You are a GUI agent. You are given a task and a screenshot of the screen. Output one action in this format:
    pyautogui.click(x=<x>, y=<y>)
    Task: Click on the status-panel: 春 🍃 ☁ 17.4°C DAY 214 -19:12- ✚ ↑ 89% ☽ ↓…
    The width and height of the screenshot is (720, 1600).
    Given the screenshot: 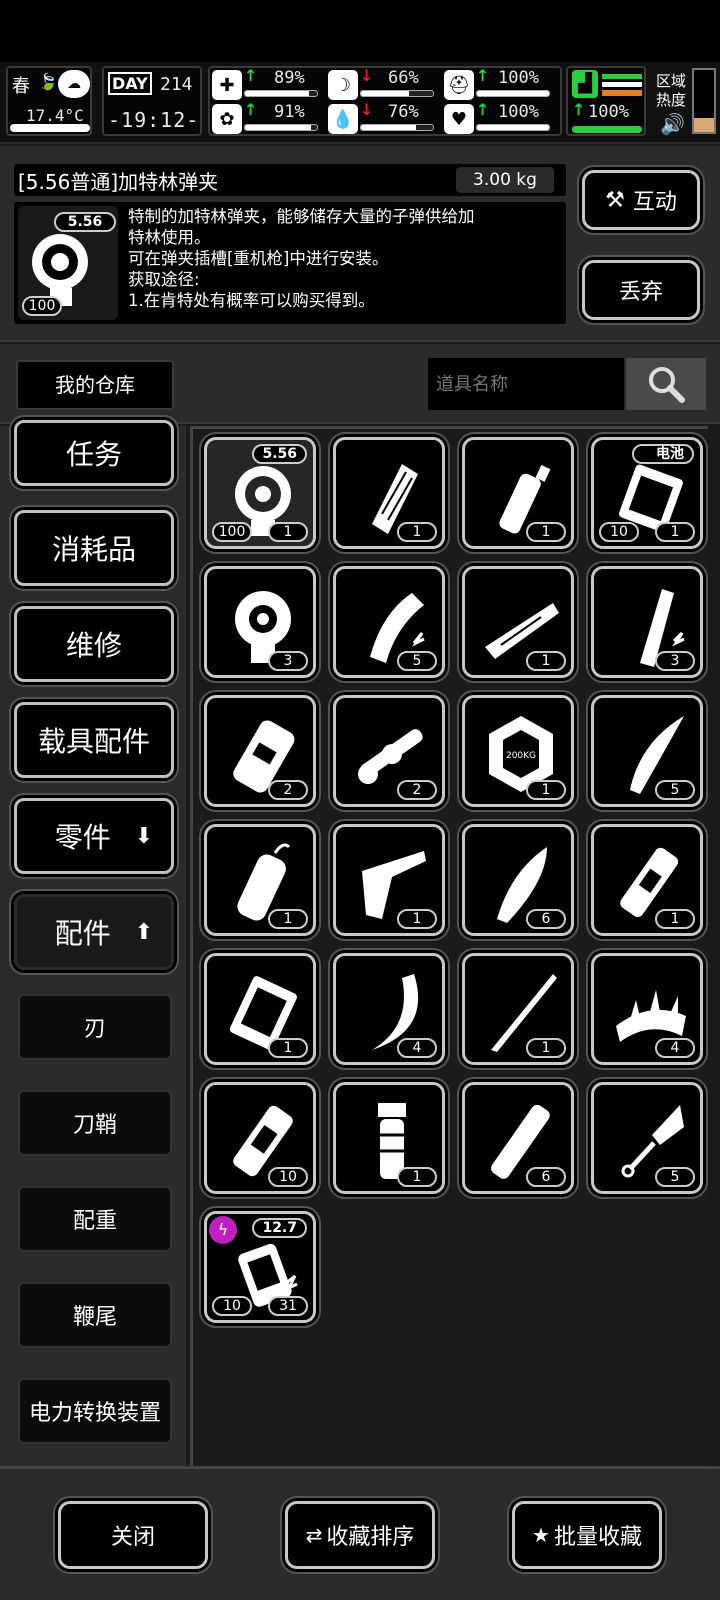 What is the action you would take?
    pyautogui.click(x=360, y=103)
    